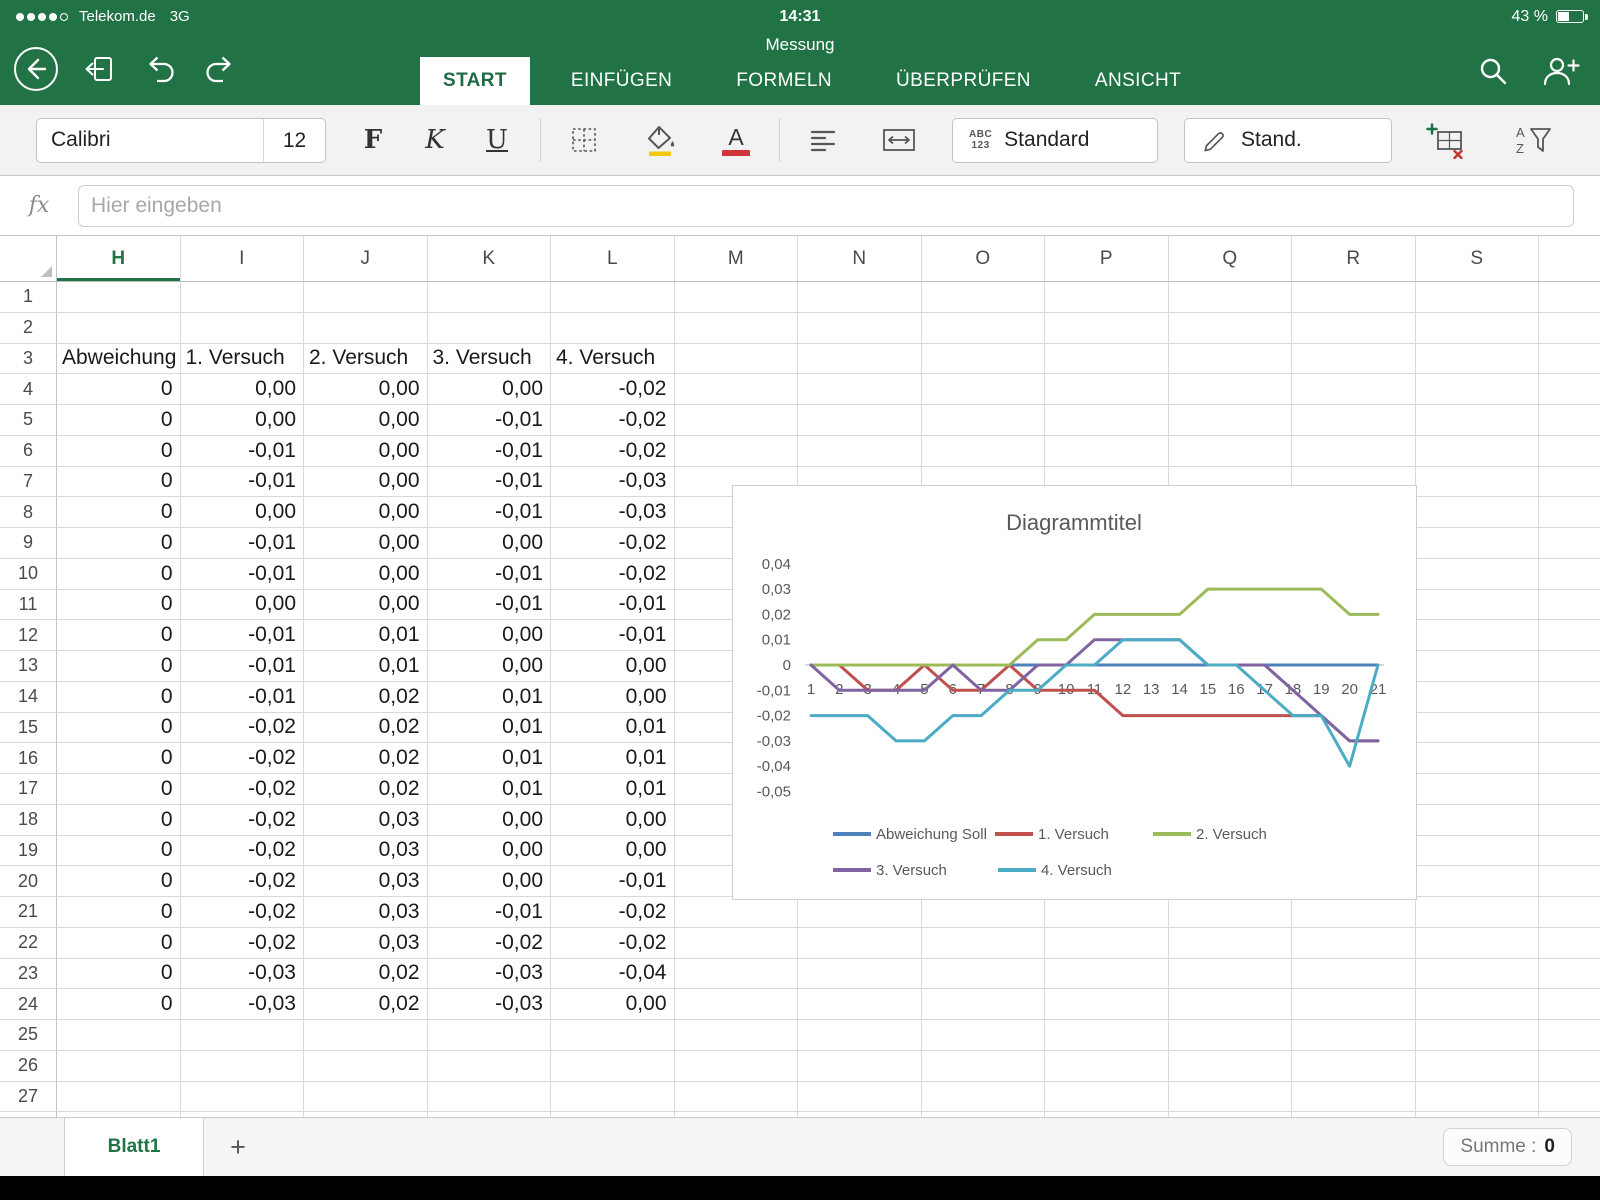  What do you see at coordinates (1230, 258) in the screenshot?
I see `column-header-Q: Q` at bounding box center [1230, 258].